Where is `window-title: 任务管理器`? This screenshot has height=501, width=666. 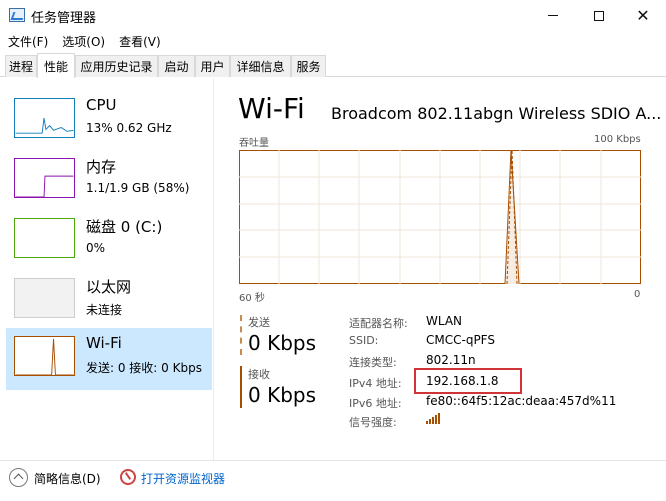 window-title: 任务管理器 is located at coordinates (64, 18).